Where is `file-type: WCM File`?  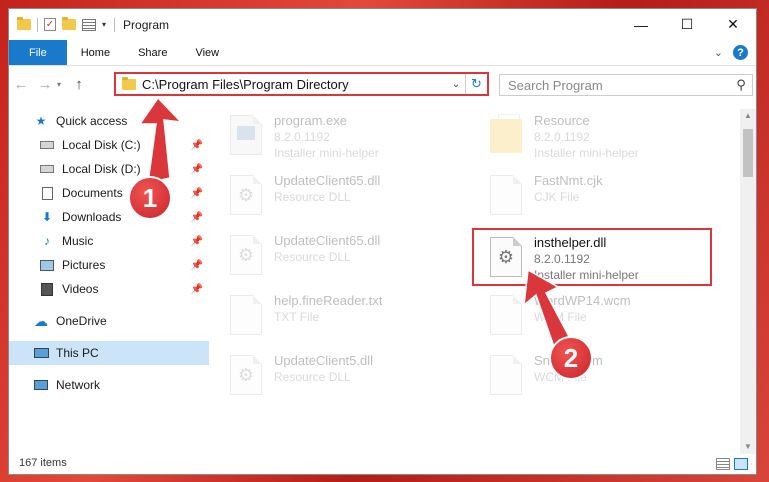
file-type: WCM File is located at coordinates (560, 317).